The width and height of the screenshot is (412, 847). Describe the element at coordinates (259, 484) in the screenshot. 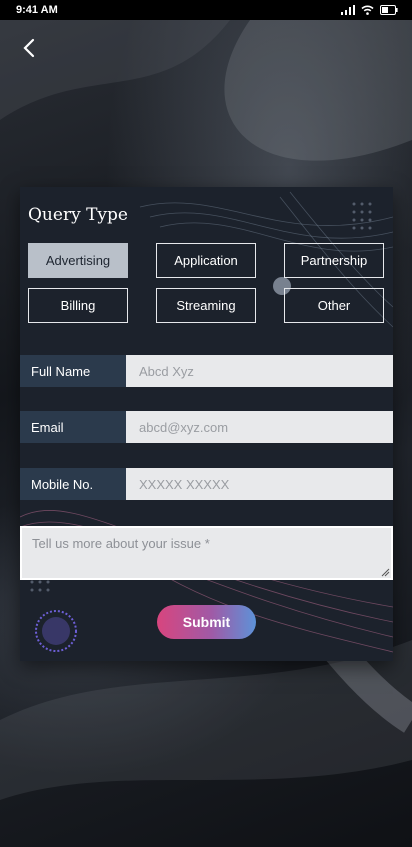

I see `mobile-input` at that location.